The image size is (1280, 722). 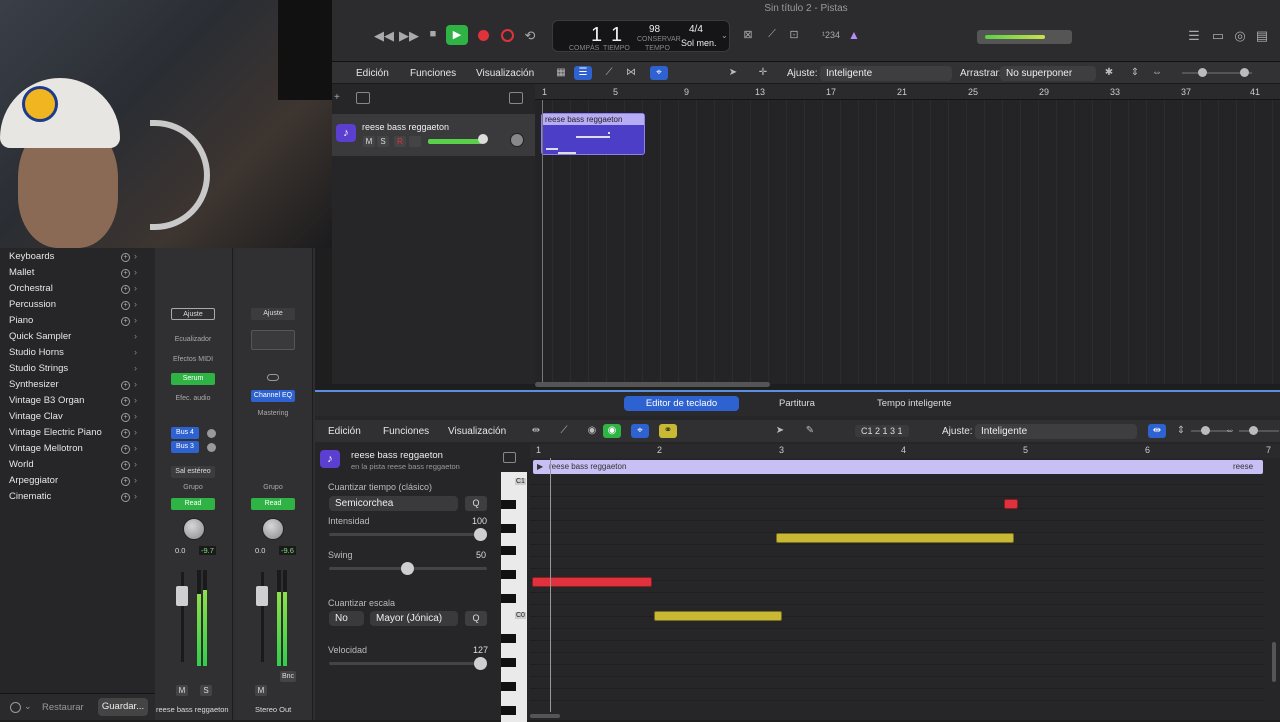 I want to click on editor-horizontal-zoom-icon: ⇔, so click(x=1230, y=431).